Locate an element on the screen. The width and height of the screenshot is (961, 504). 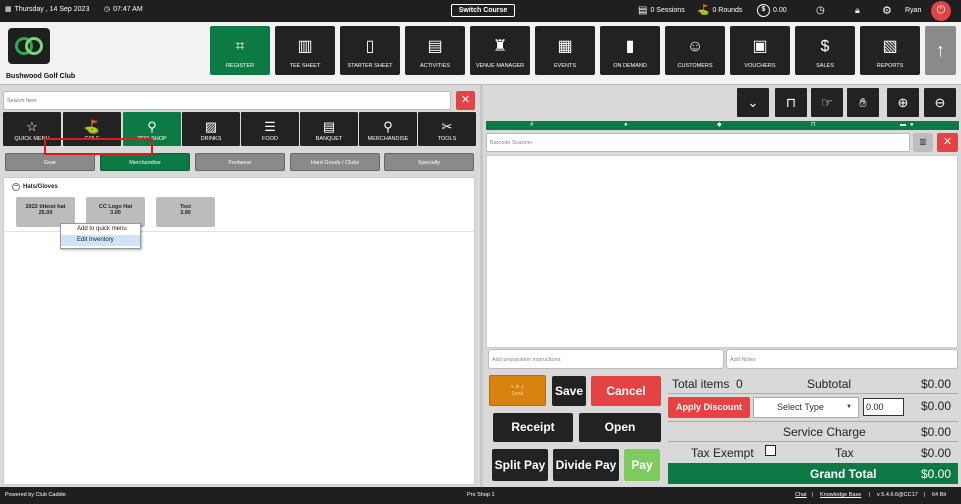
date-text: Thursday , 14 Sep 2023 is located at coordinates (52, 9).